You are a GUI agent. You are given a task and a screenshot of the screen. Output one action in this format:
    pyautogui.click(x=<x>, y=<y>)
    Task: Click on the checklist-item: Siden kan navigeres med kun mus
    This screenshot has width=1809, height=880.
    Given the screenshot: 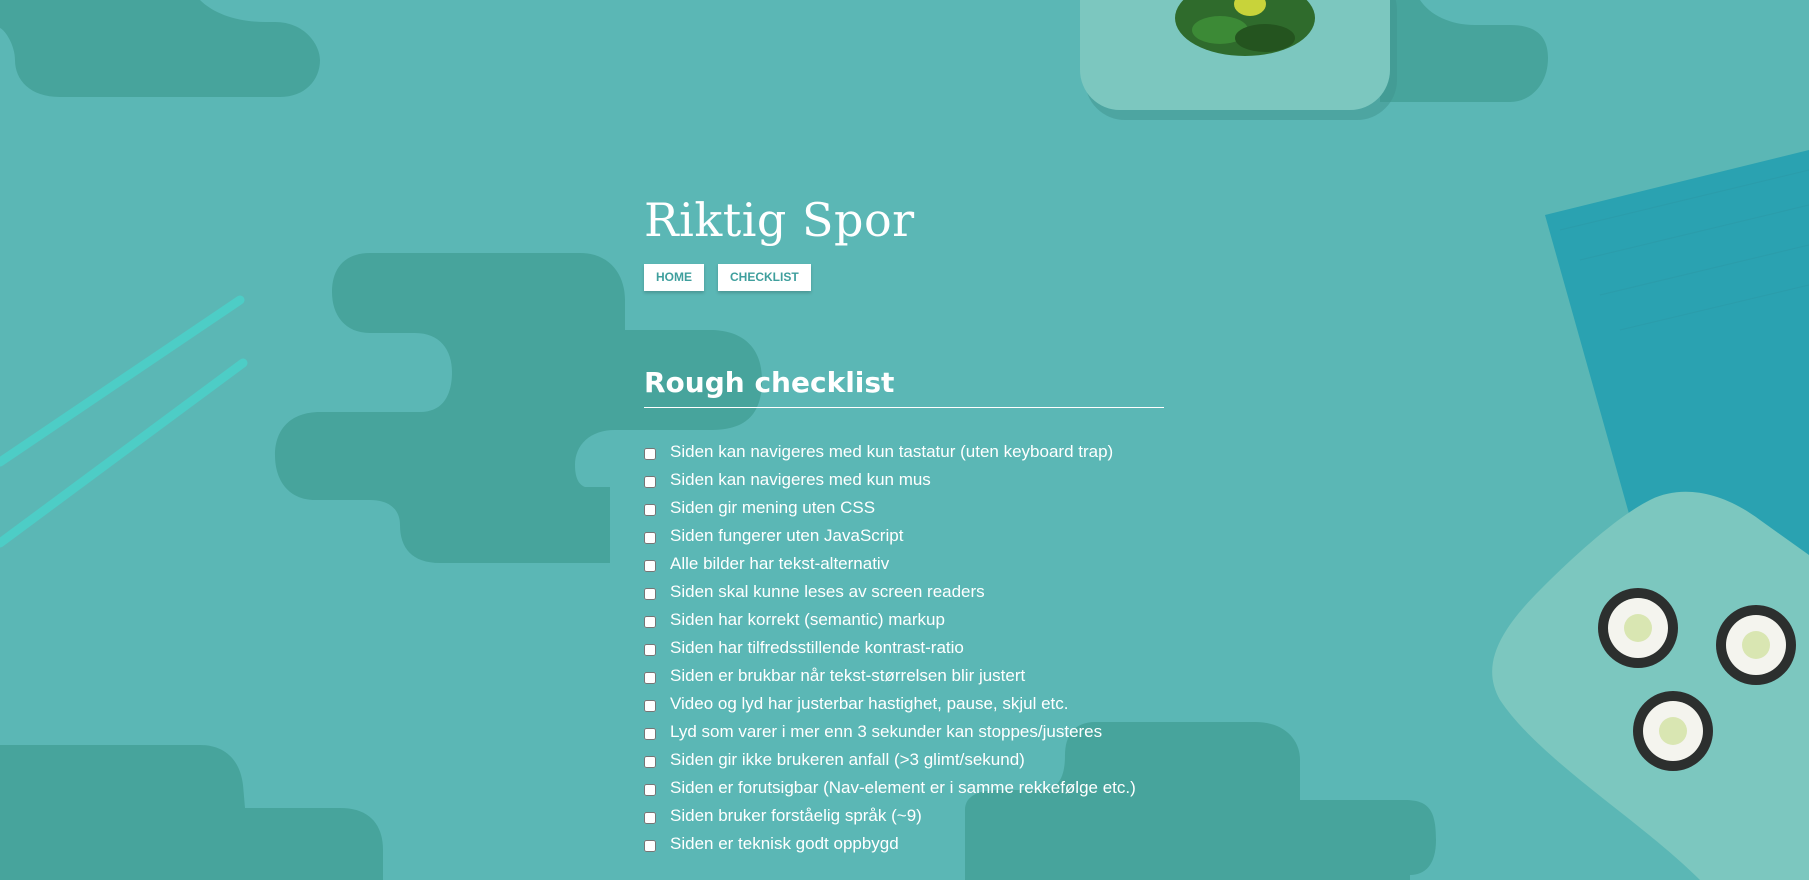 What is the action you would take?
    pyautogui.click(x=904, y=480)
    